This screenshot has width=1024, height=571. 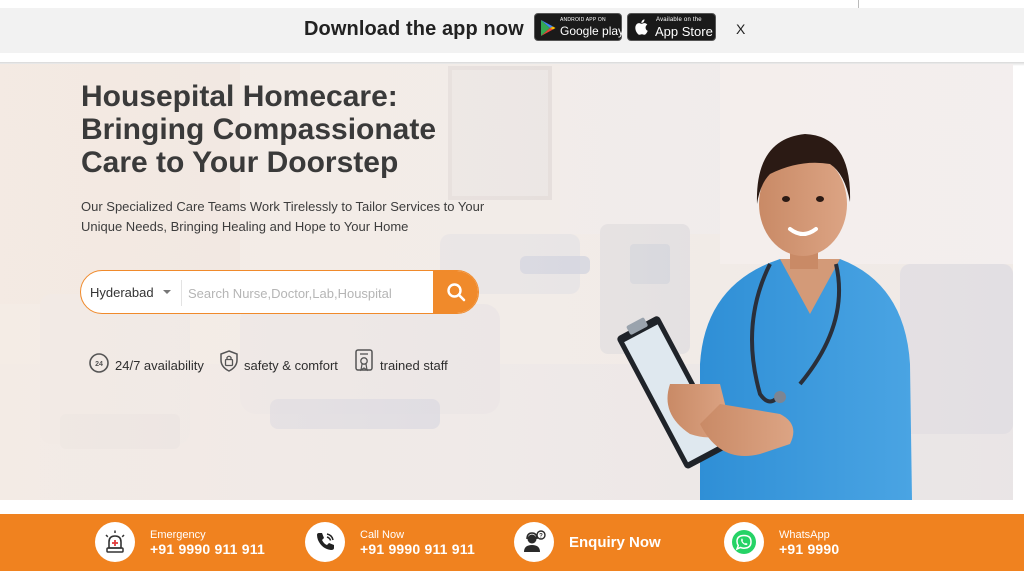 I want to click on close-banner-button: X, so click(x=740, y=29).